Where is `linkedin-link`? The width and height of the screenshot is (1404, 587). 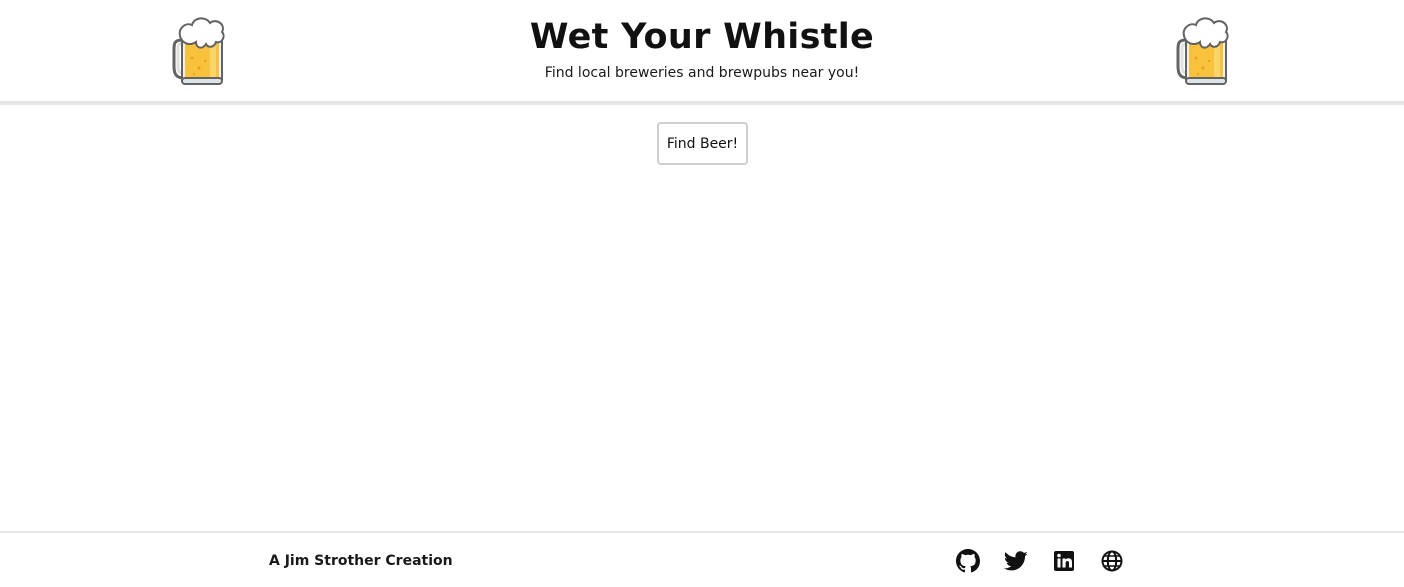 linkedin-link is located at coordinates (1064, 561).